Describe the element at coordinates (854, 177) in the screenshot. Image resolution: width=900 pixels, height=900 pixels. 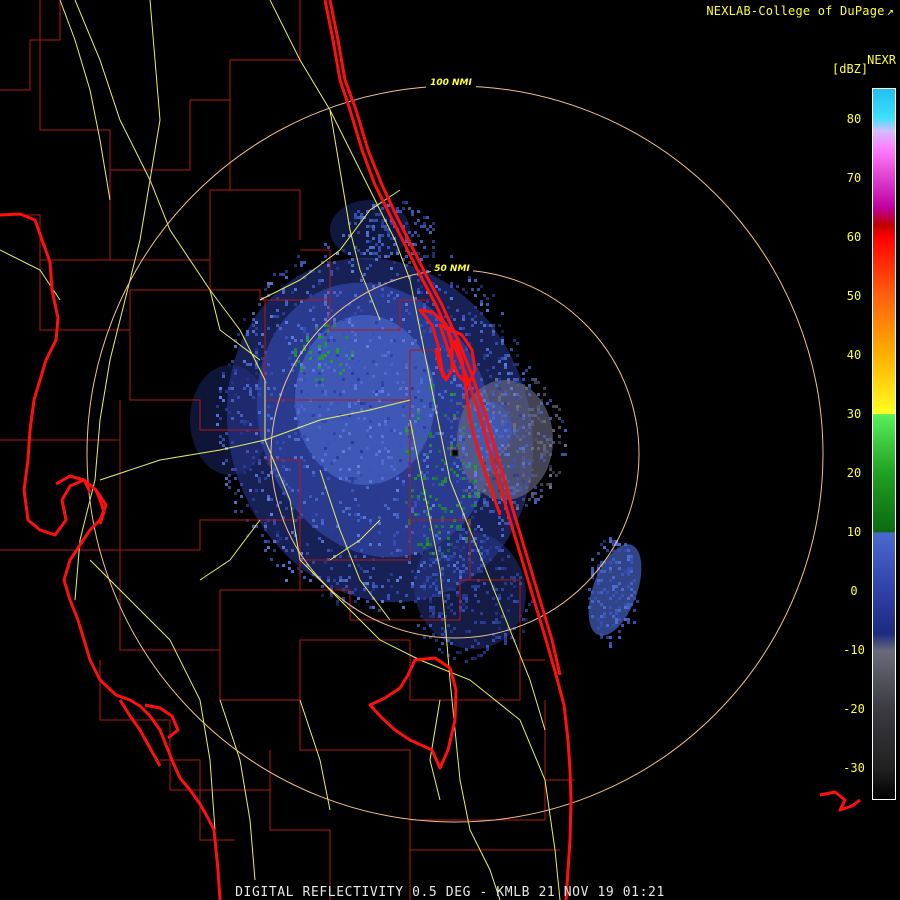
I see `legend-tick: 70` at that location.